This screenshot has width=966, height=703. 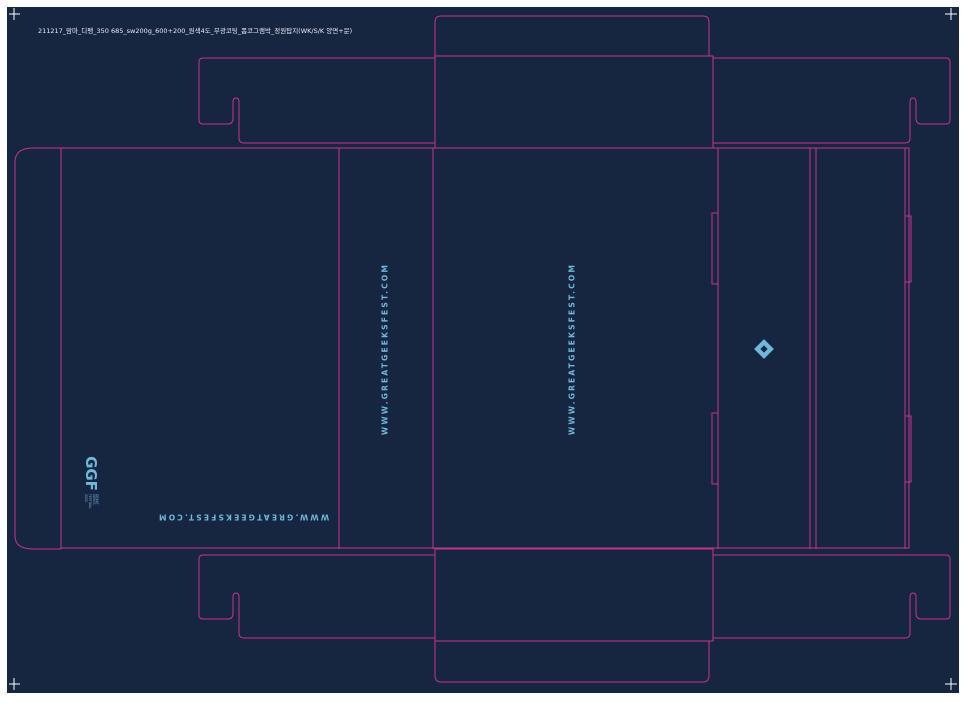 What do you see at coordinates (572, 349) in the screenshot?
I see `website-url-center-panel: WWW.GREATGEEKSFEST.COM` at bounding box center [572, 349].